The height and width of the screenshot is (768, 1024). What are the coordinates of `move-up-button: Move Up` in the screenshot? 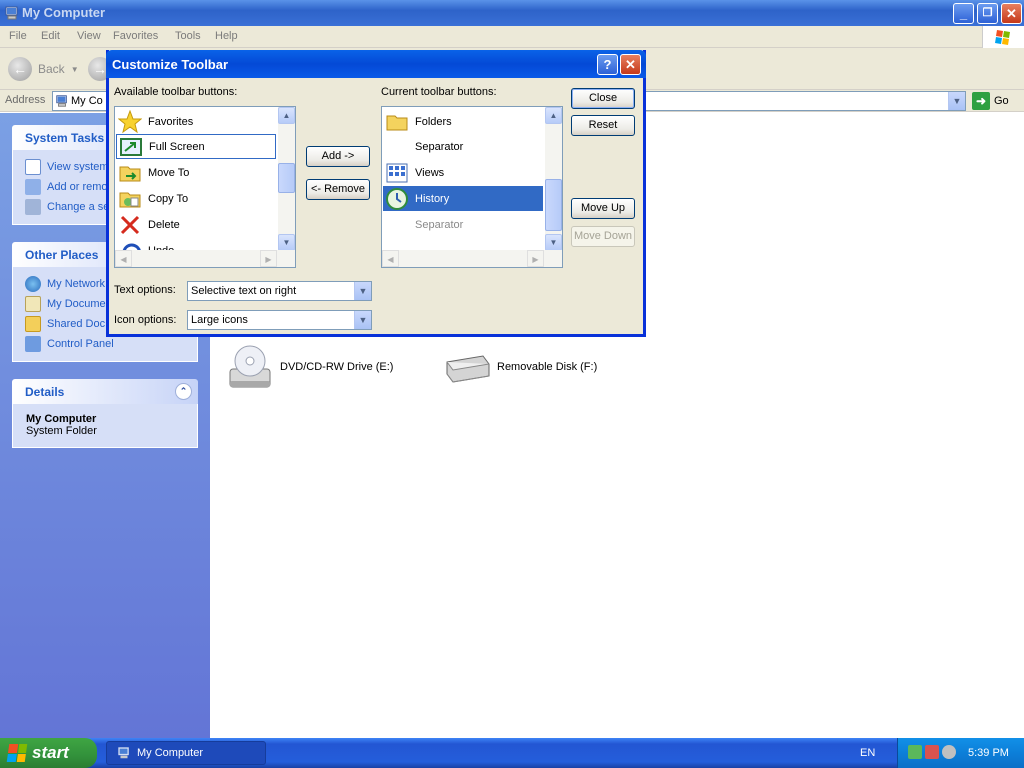 It's located at (603, 208).